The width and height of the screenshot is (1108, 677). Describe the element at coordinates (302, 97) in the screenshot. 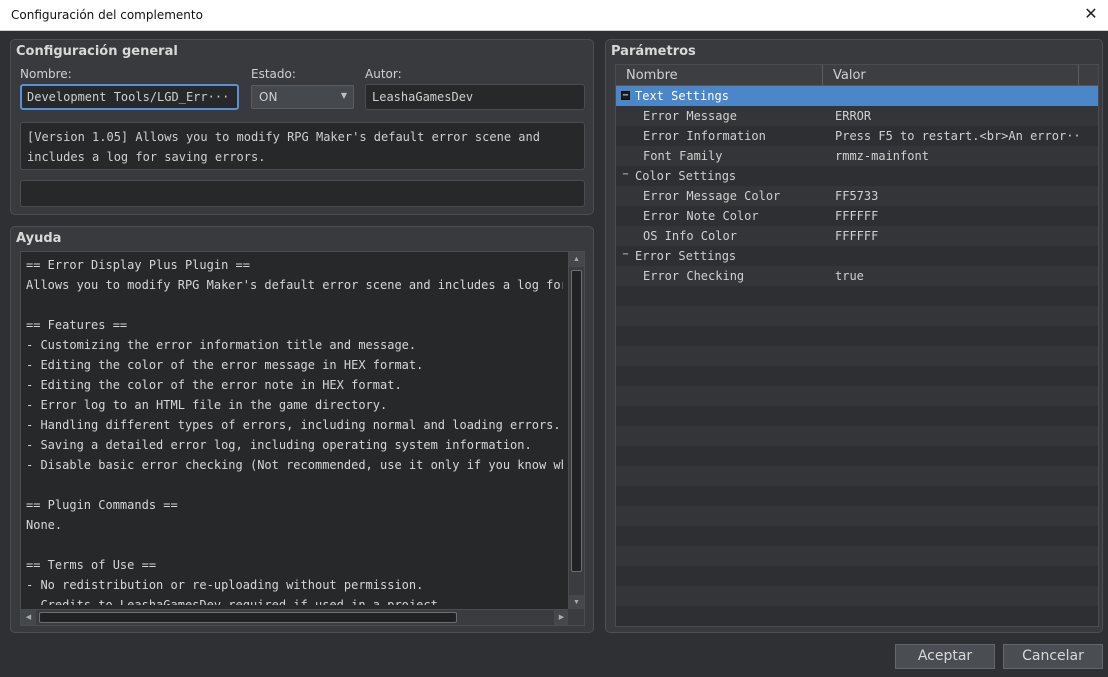

I see `status-select: ON ▼` at that location.